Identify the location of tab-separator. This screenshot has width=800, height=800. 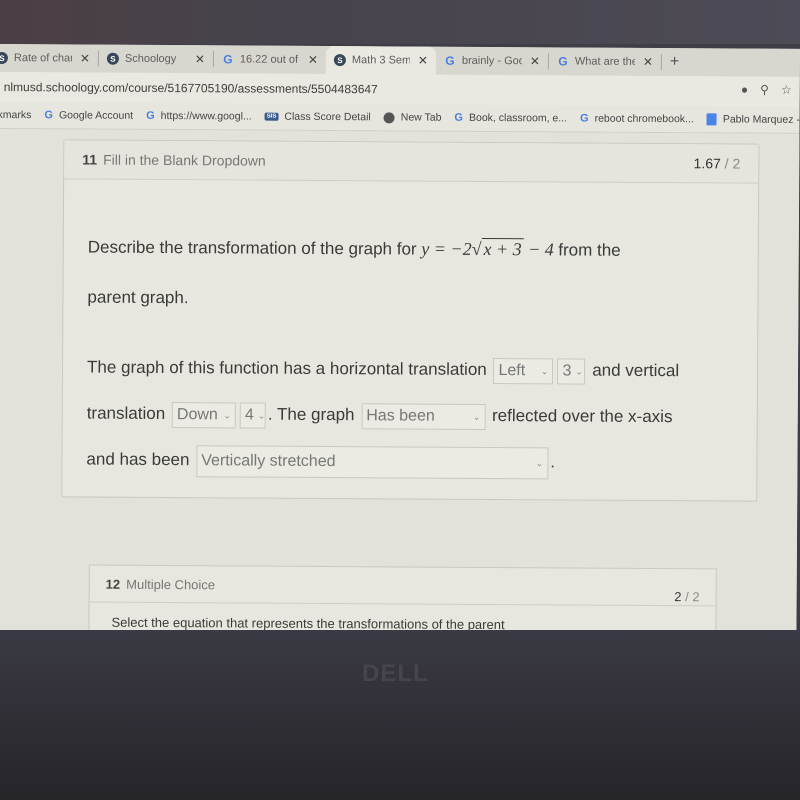
(661, 62).